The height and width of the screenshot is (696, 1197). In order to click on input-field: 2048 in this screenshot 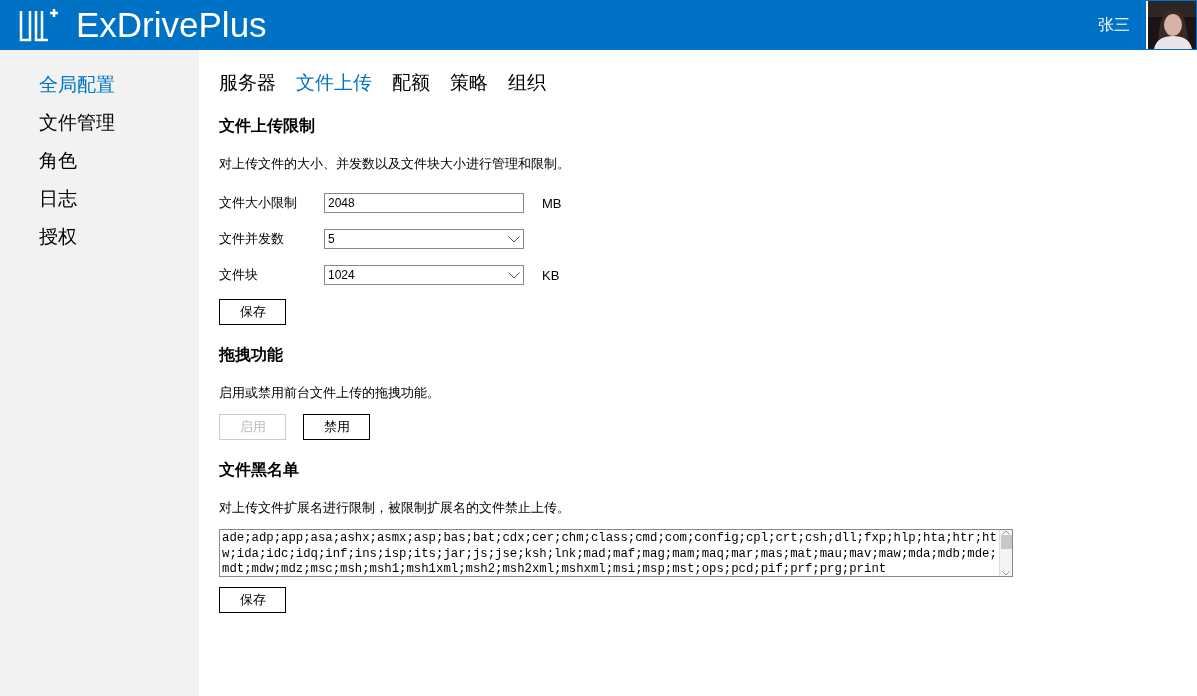, I will do `click(424, 203)`.